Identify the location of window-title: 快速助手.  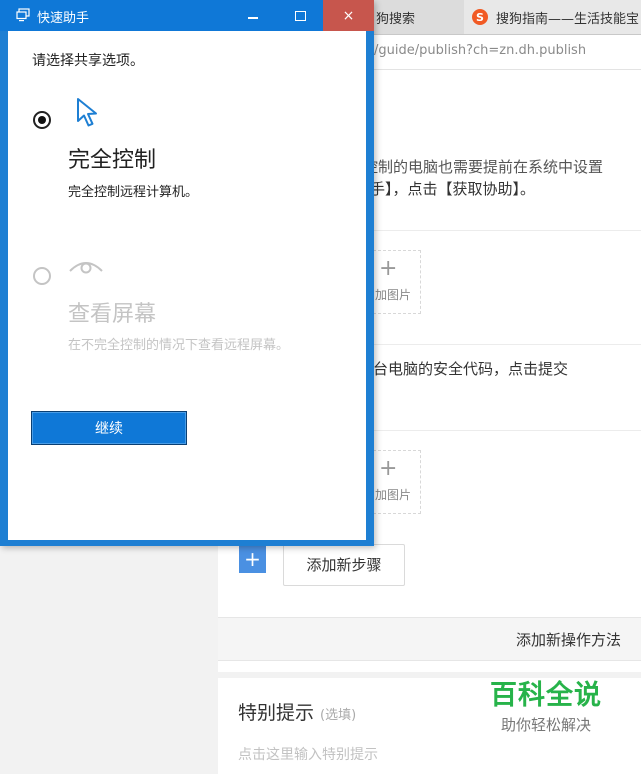
(63, 18).